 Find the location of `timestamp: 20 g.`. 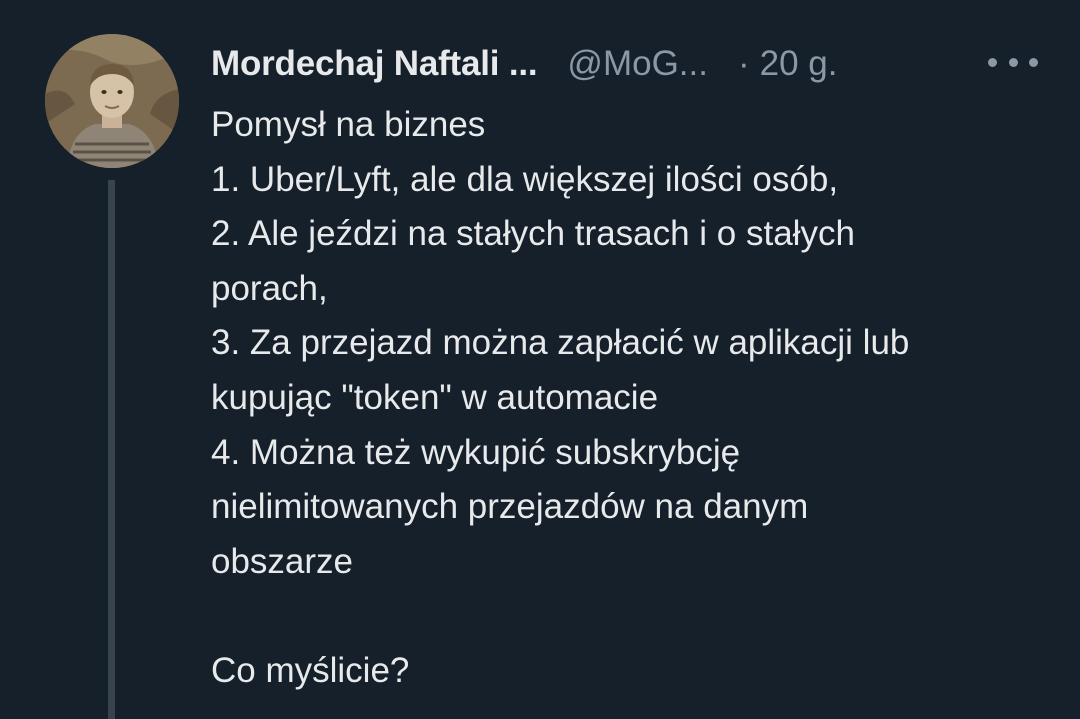

timestamp: 20 g. is located at coordinates (799, 64).